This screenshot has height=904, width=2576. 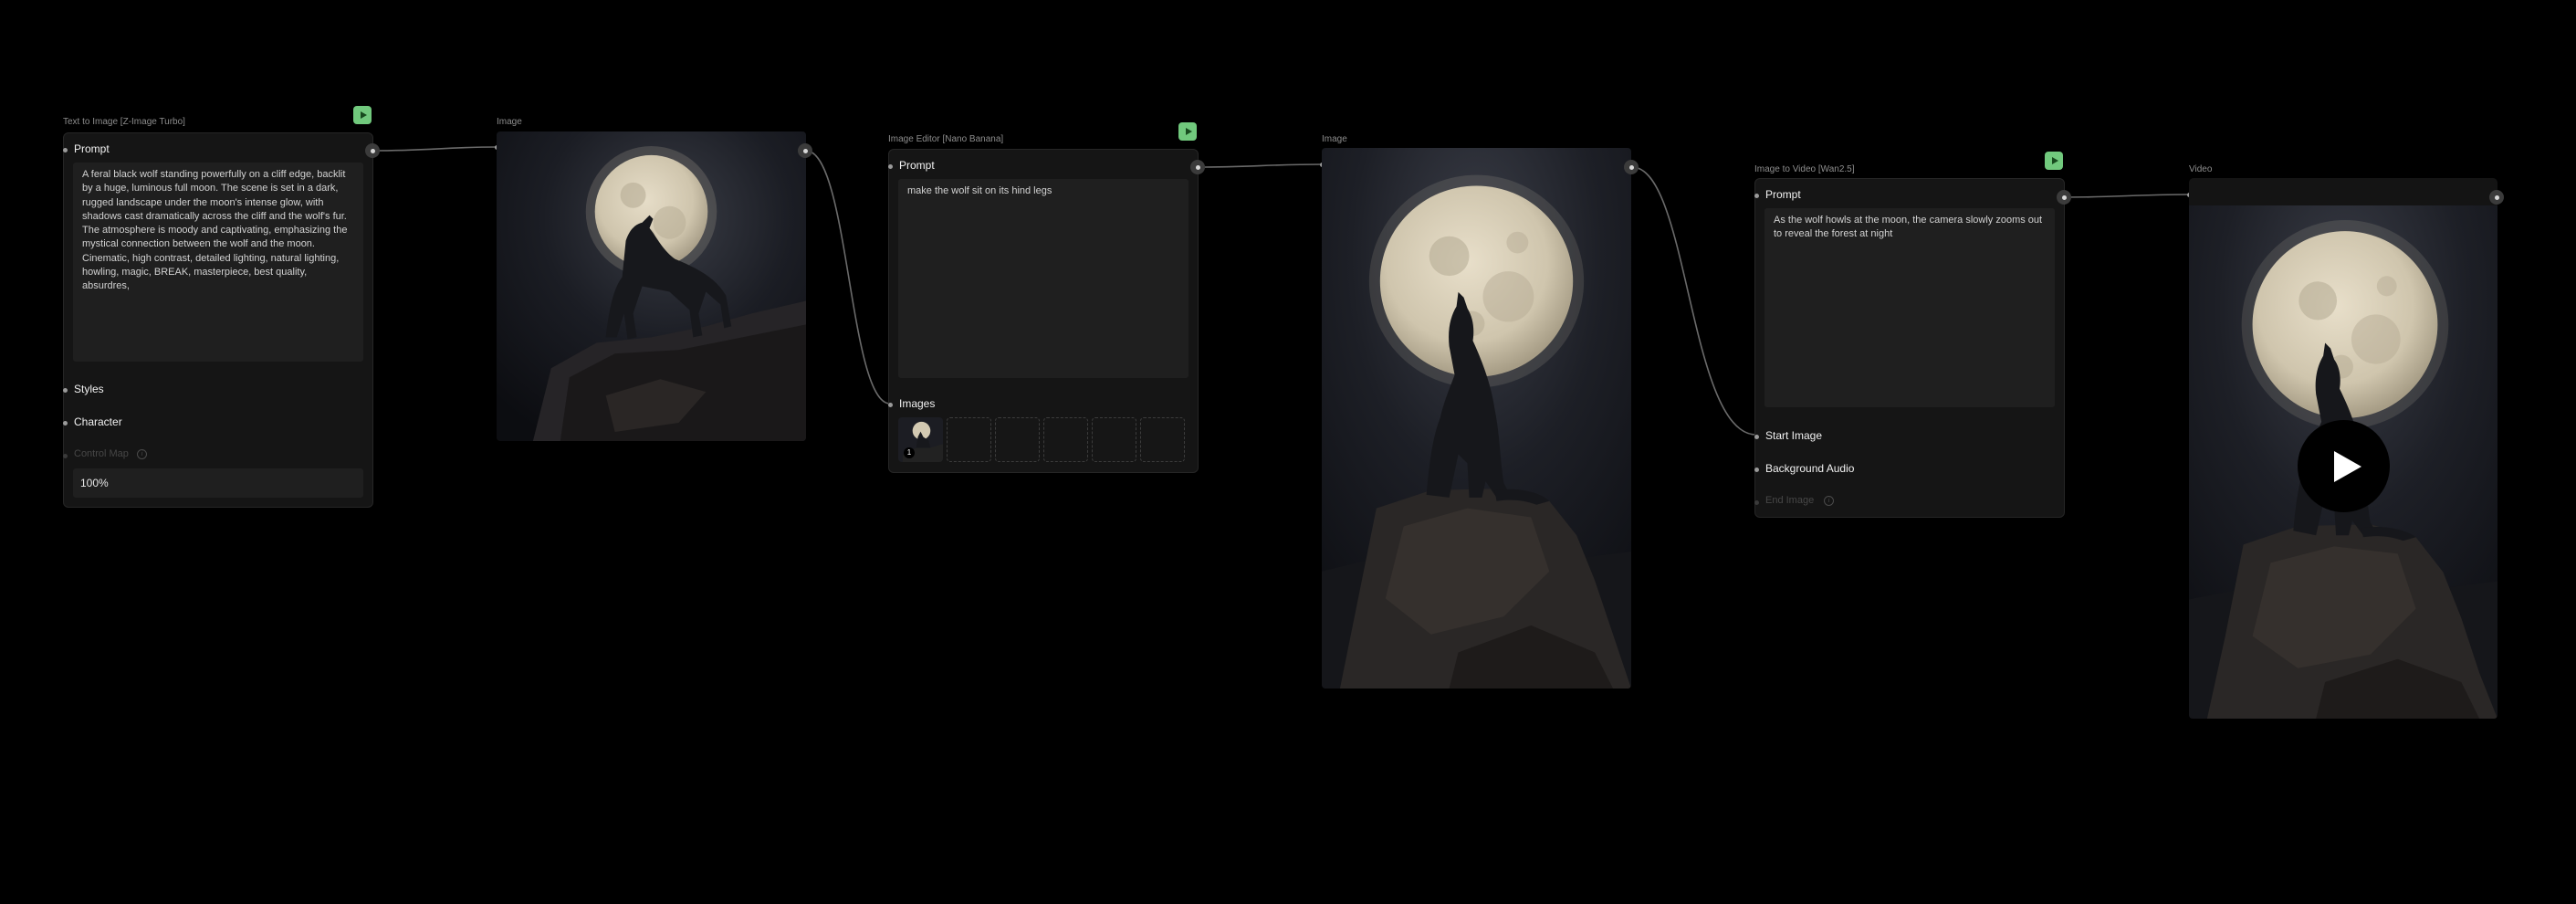 What do you see at coordinates (652, 286) in the screenshot?
I see `generated-wolf-image` at bounding box center [652, 286].